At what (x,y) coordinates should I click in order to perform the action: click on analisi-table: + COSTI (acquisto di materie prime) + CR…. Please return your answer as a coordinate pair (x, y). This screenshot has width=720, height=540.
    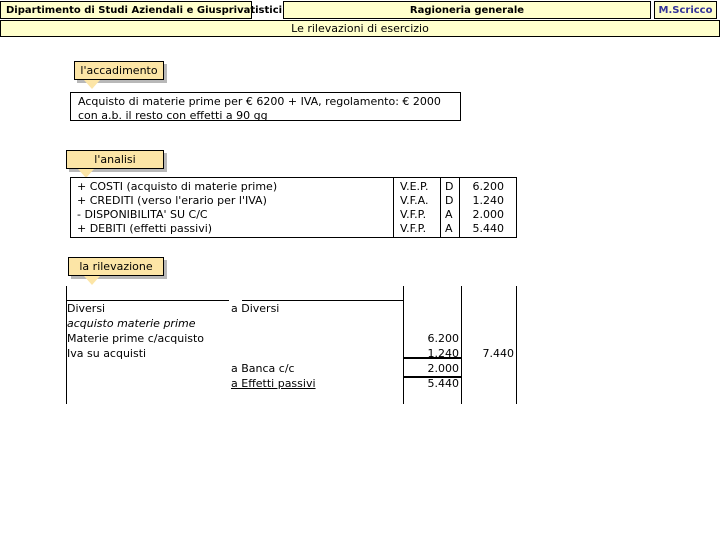
    Looking at the image, I should click on (293, 207).